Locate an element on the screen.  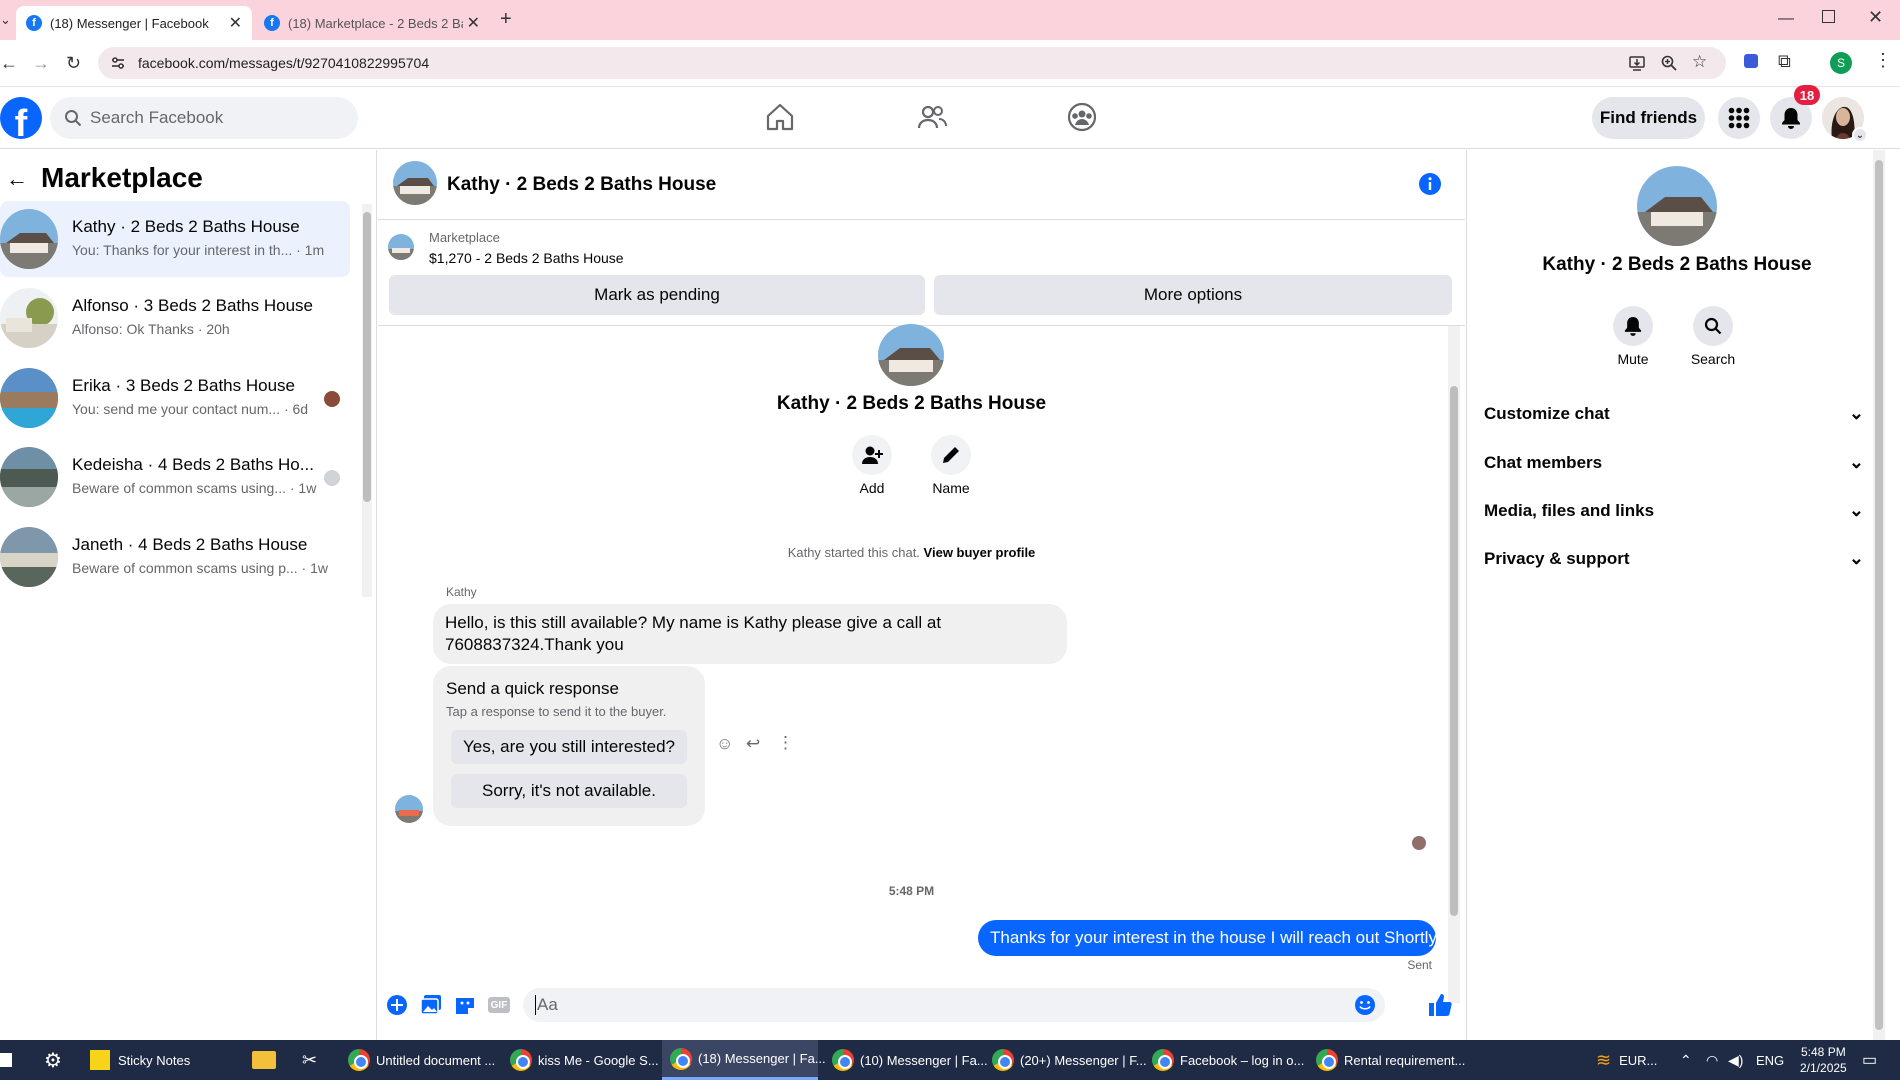
sidebar-scrollbar is located at coordinates (367, 400).